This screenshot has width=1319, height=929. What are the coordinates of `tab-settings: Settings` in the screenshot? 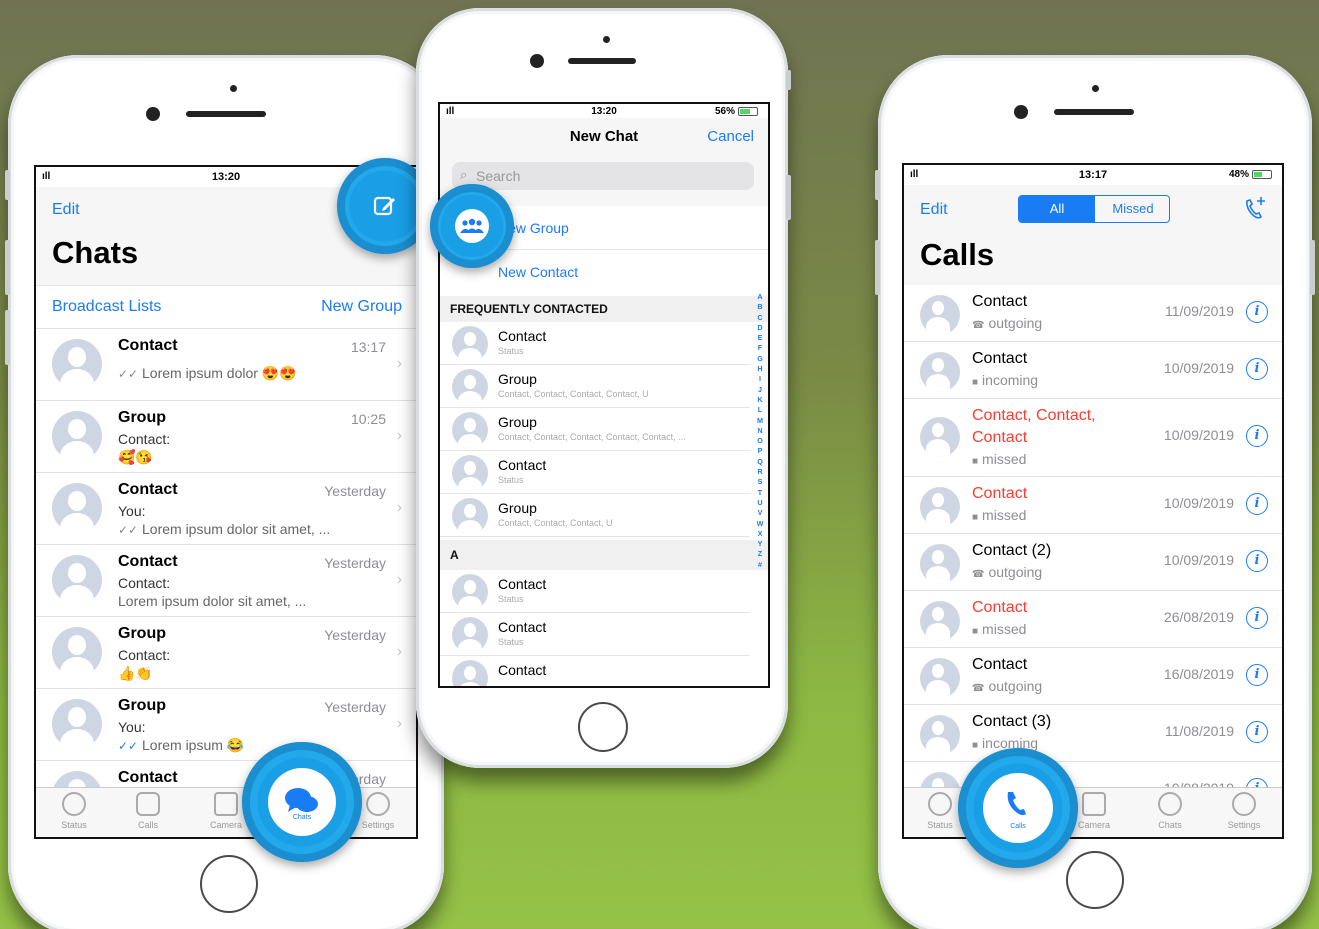 It's located at (1244, 811).